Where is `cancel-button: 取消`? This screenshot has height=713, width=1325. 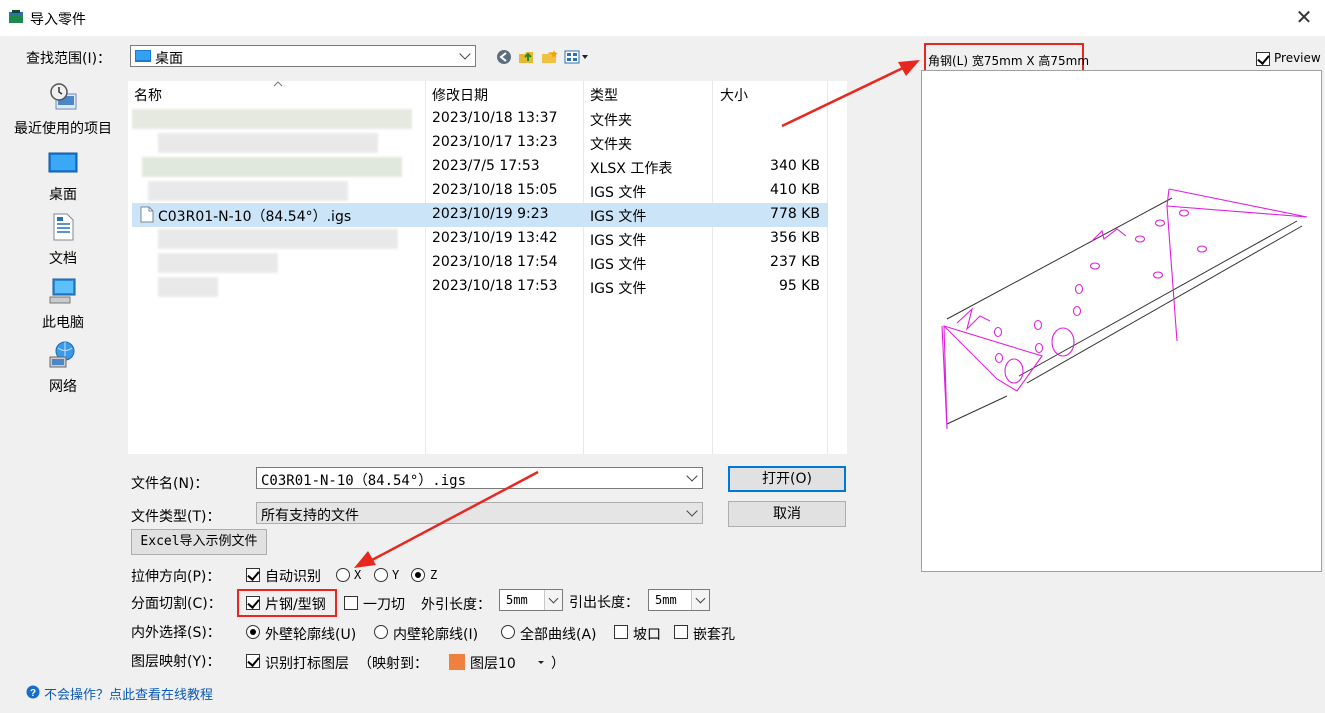 cancel-button: 取消 is located at coordinates (787, 514).